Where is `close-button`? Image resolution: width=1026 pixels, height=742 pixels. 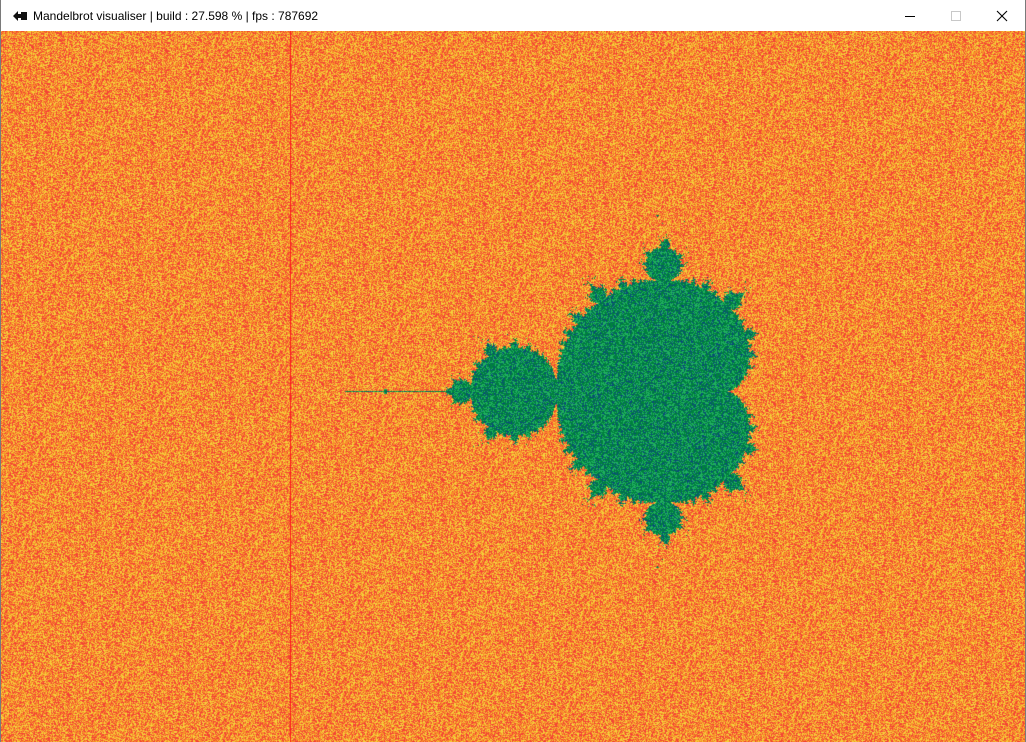 close-button is located at coordinates (1002, 15).